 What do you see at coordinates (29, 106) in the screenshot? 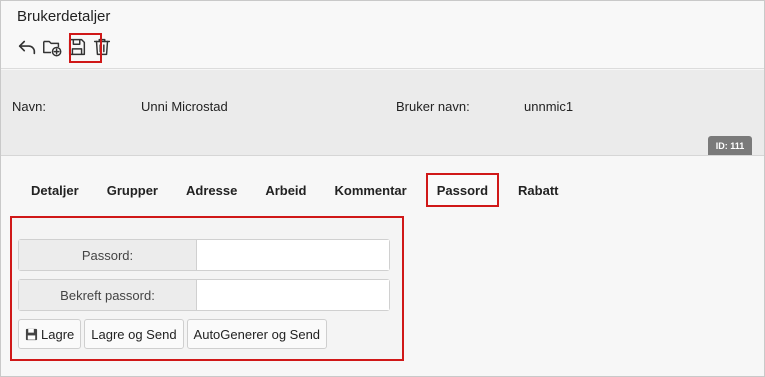
I see `name-label: Navn:` at bounding box center [29, 106].